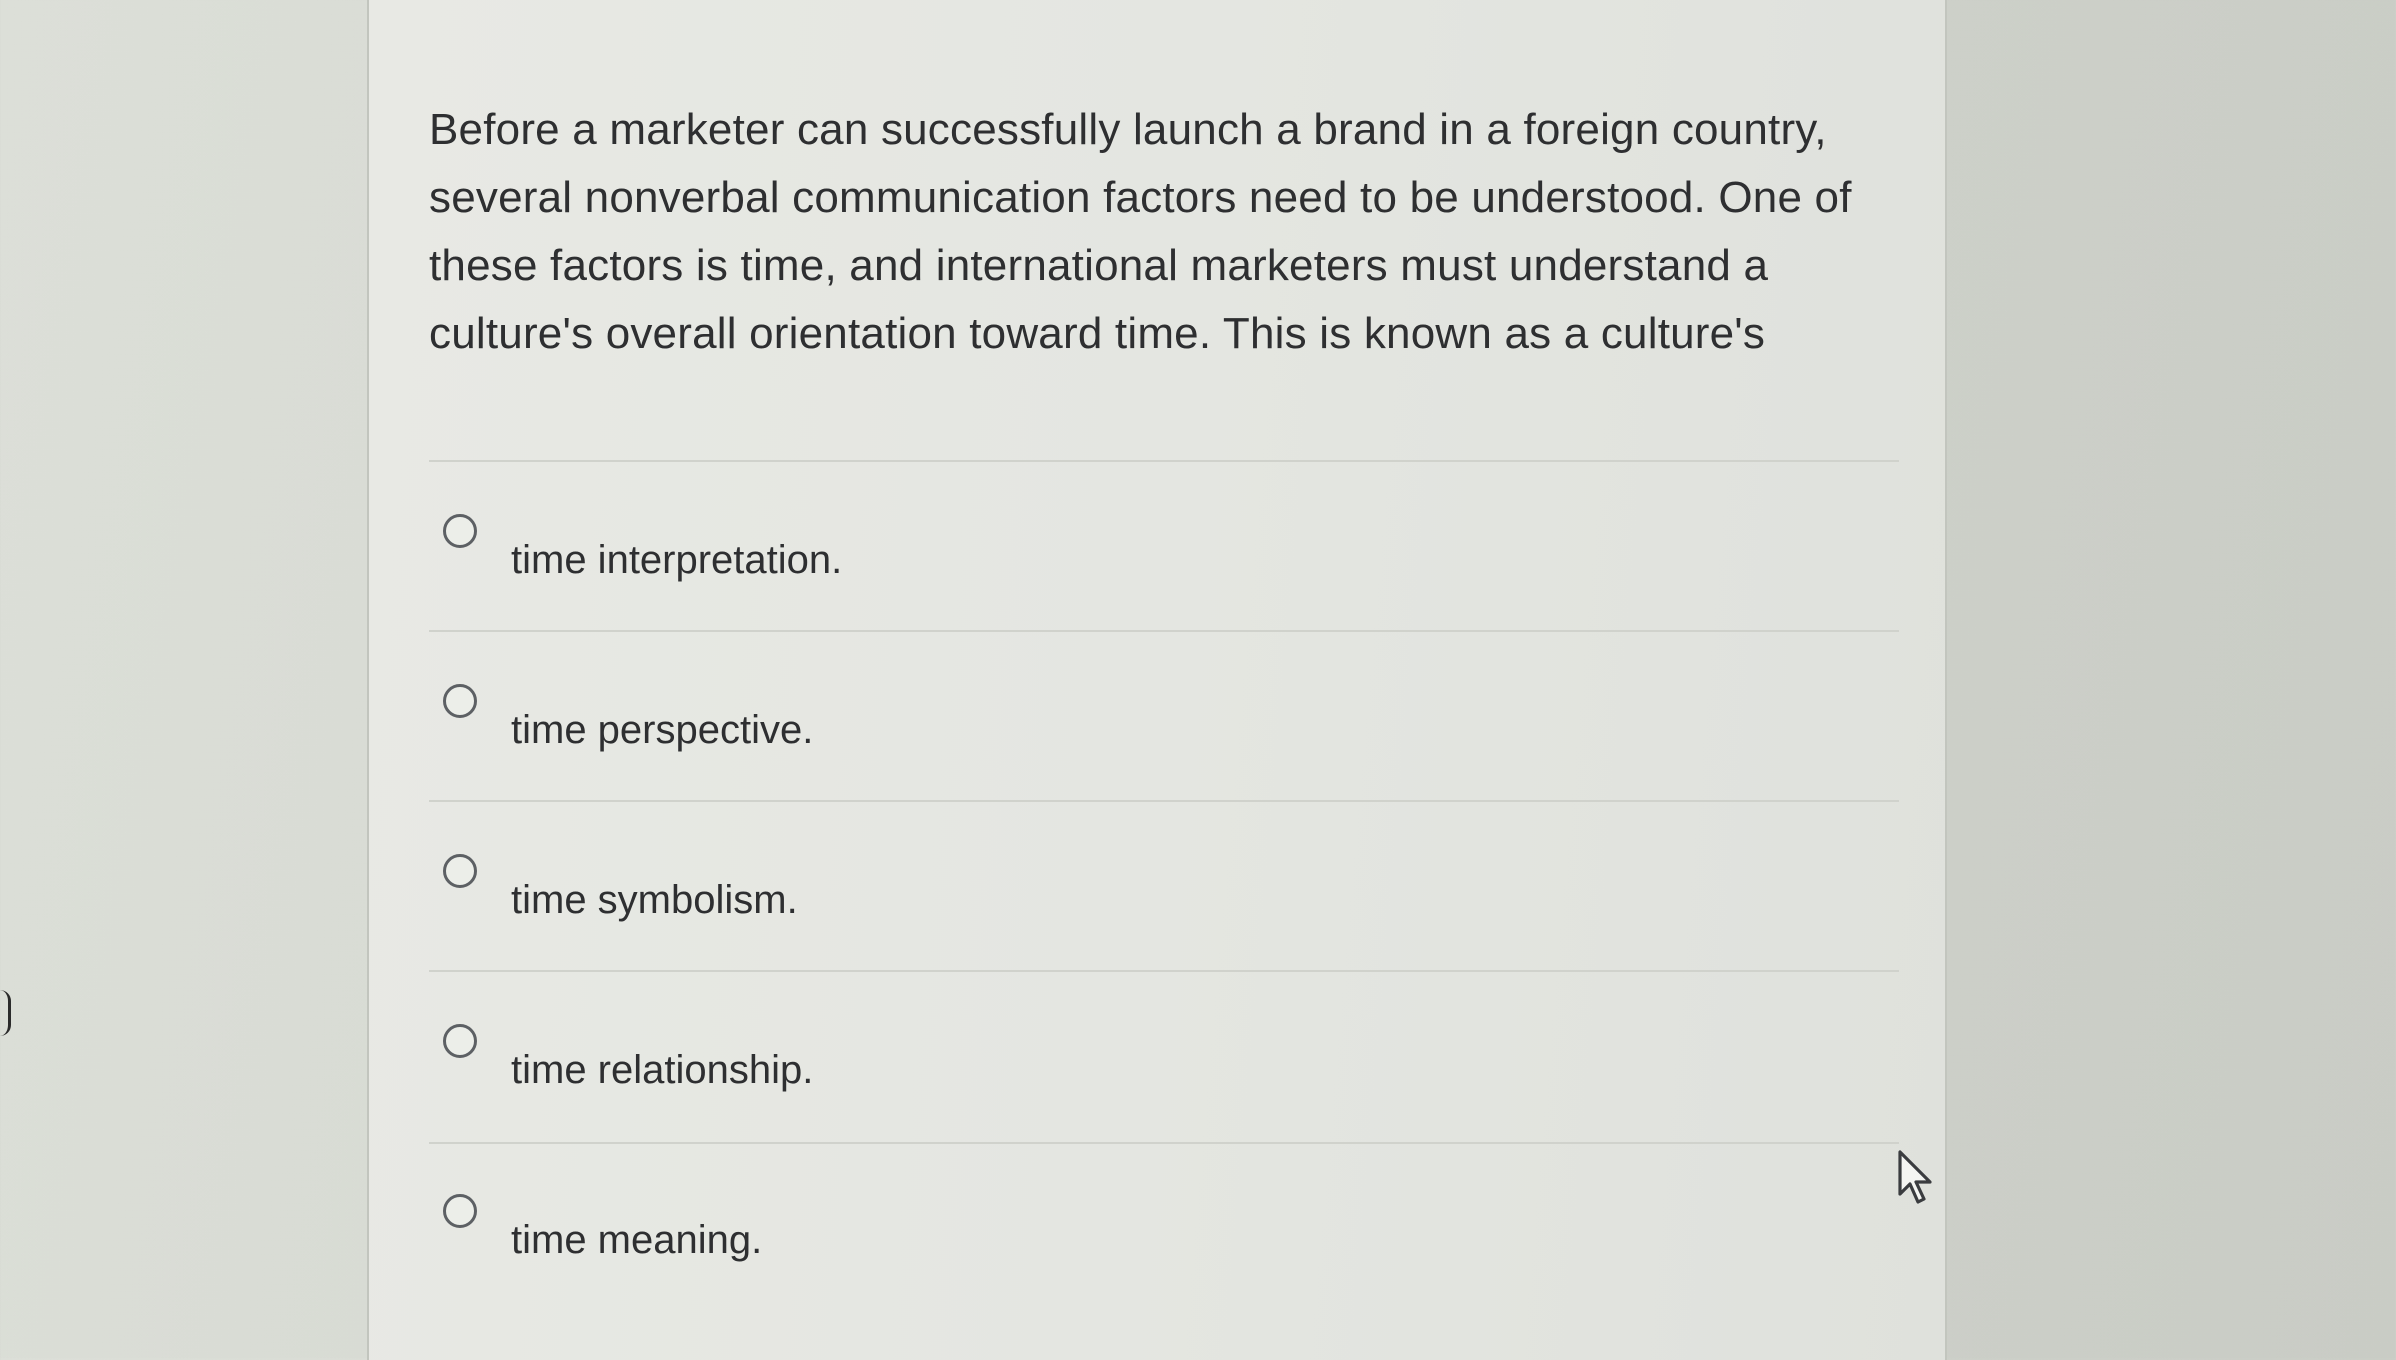 The height and width of the screenshot is (1360, 2396). I want to click on answer-option-label: time symbolism., so click(654, 900).